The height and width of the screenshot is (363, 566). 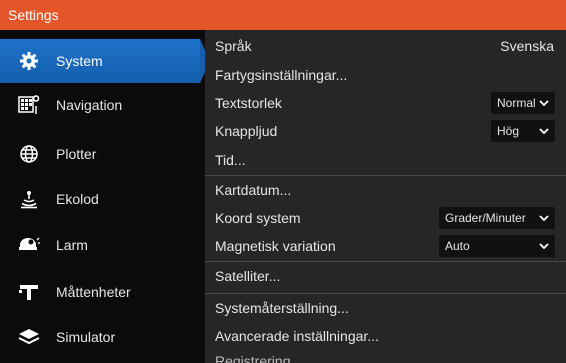 I want to click on setting-sprak: Språk Svenska, so click(x=385, y=46).